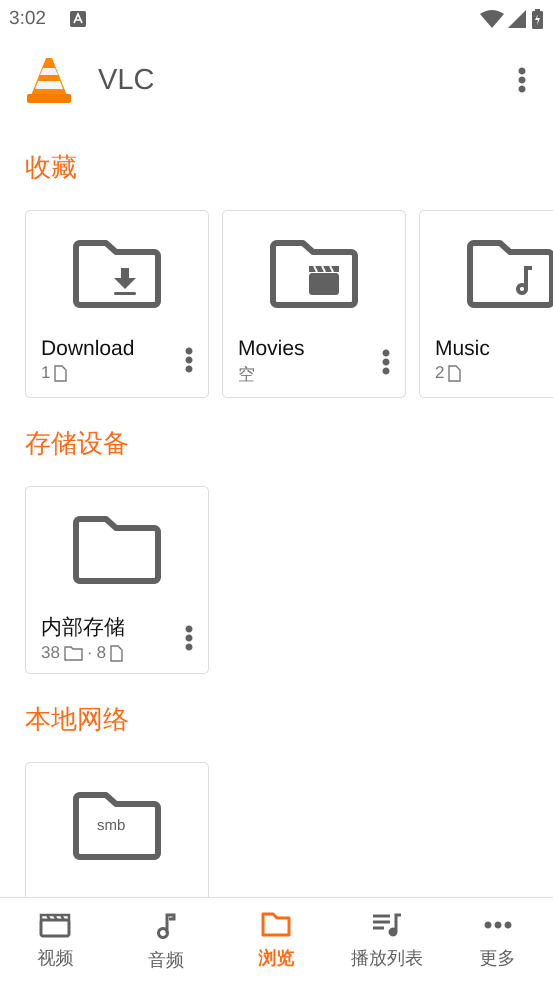 The height and width of the screenshot is (984, 553). I want to click on folder-meta: 38, so click(50, 653).